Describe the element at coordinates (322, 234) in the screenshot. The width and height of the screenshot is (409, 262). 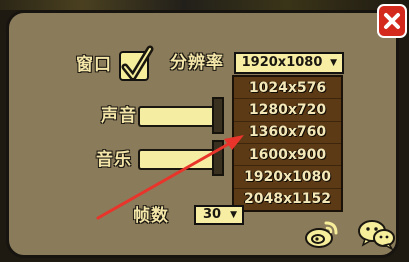
I see `weibo-icon` at that location.